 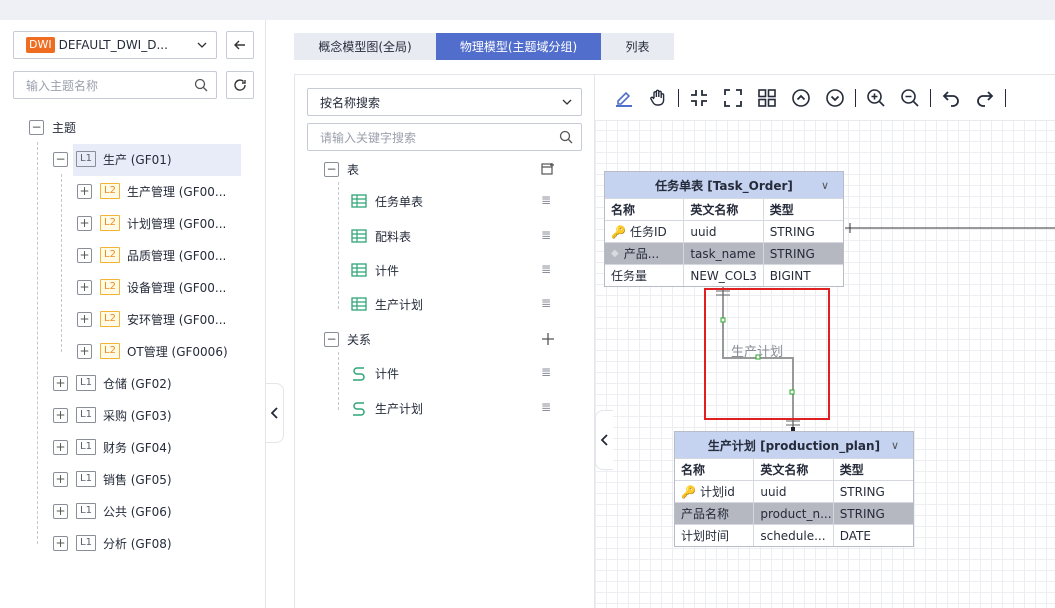 I want to click on tree-item-gf04: + L1 财务 (GF04), so click(x=112, y=447).